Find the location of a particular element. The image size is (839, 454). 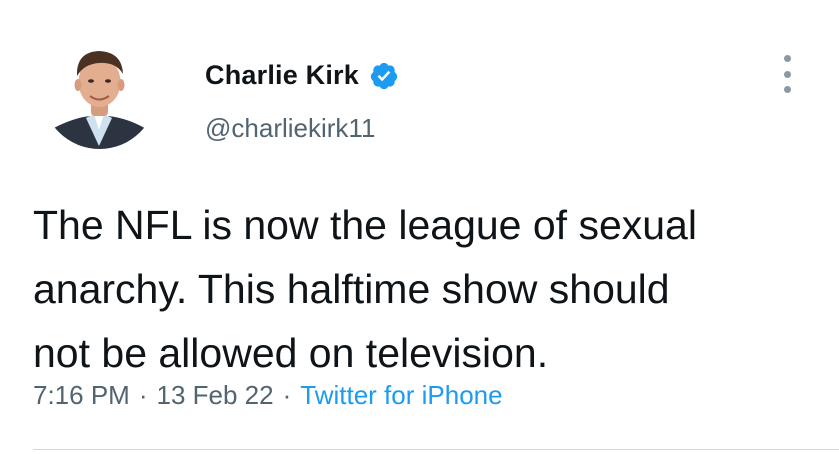

author-avatar is located at coordinates (99, 104).